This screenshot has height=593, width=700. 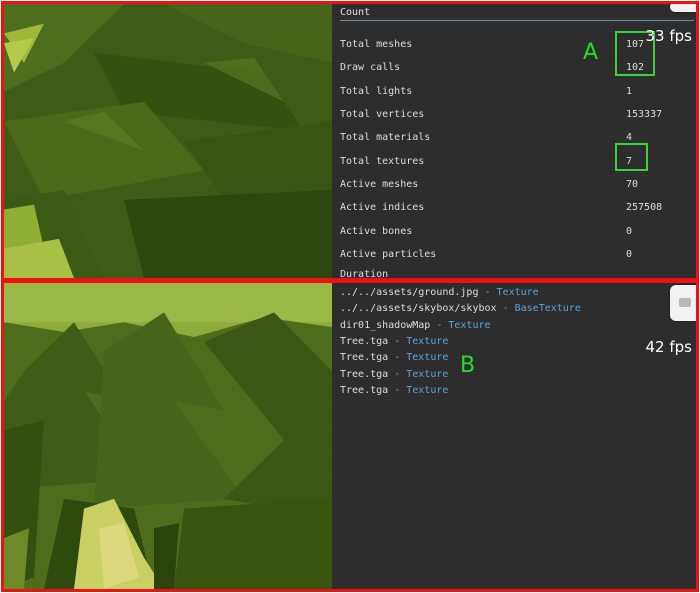 I want to click on texture-list-item: ../../assets/skybox/skybox - BaseTexture, so click(x=460, y=309).